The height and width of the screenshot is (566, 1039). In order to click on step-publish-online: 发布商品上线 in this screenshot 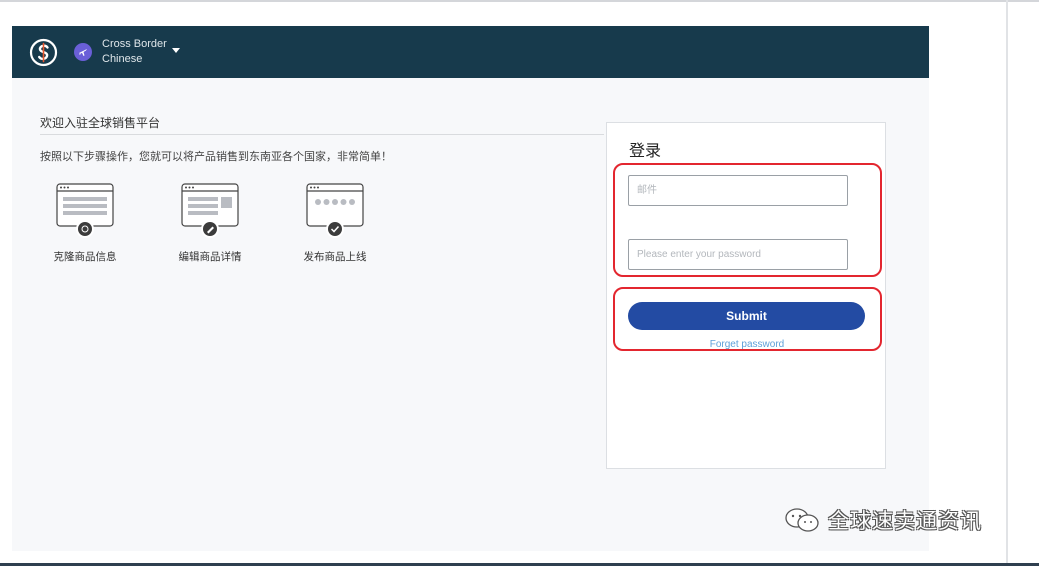, I will do `click(335, 223)`.